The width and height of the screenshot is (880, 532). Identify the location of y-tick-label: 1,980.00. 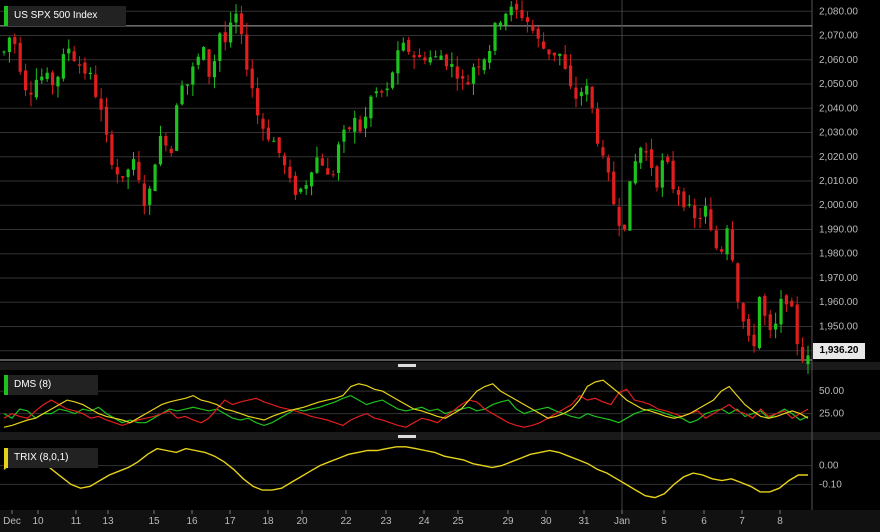
(838, 254).